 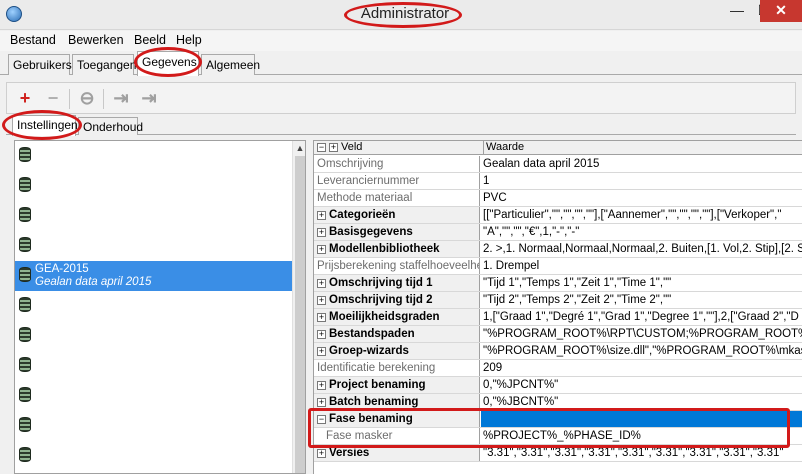 What do you see at coordinates (381, 283) in the screenshot?
I see `field-name-text: Omschrijving tijd 1` at bounding box center [381, 283].